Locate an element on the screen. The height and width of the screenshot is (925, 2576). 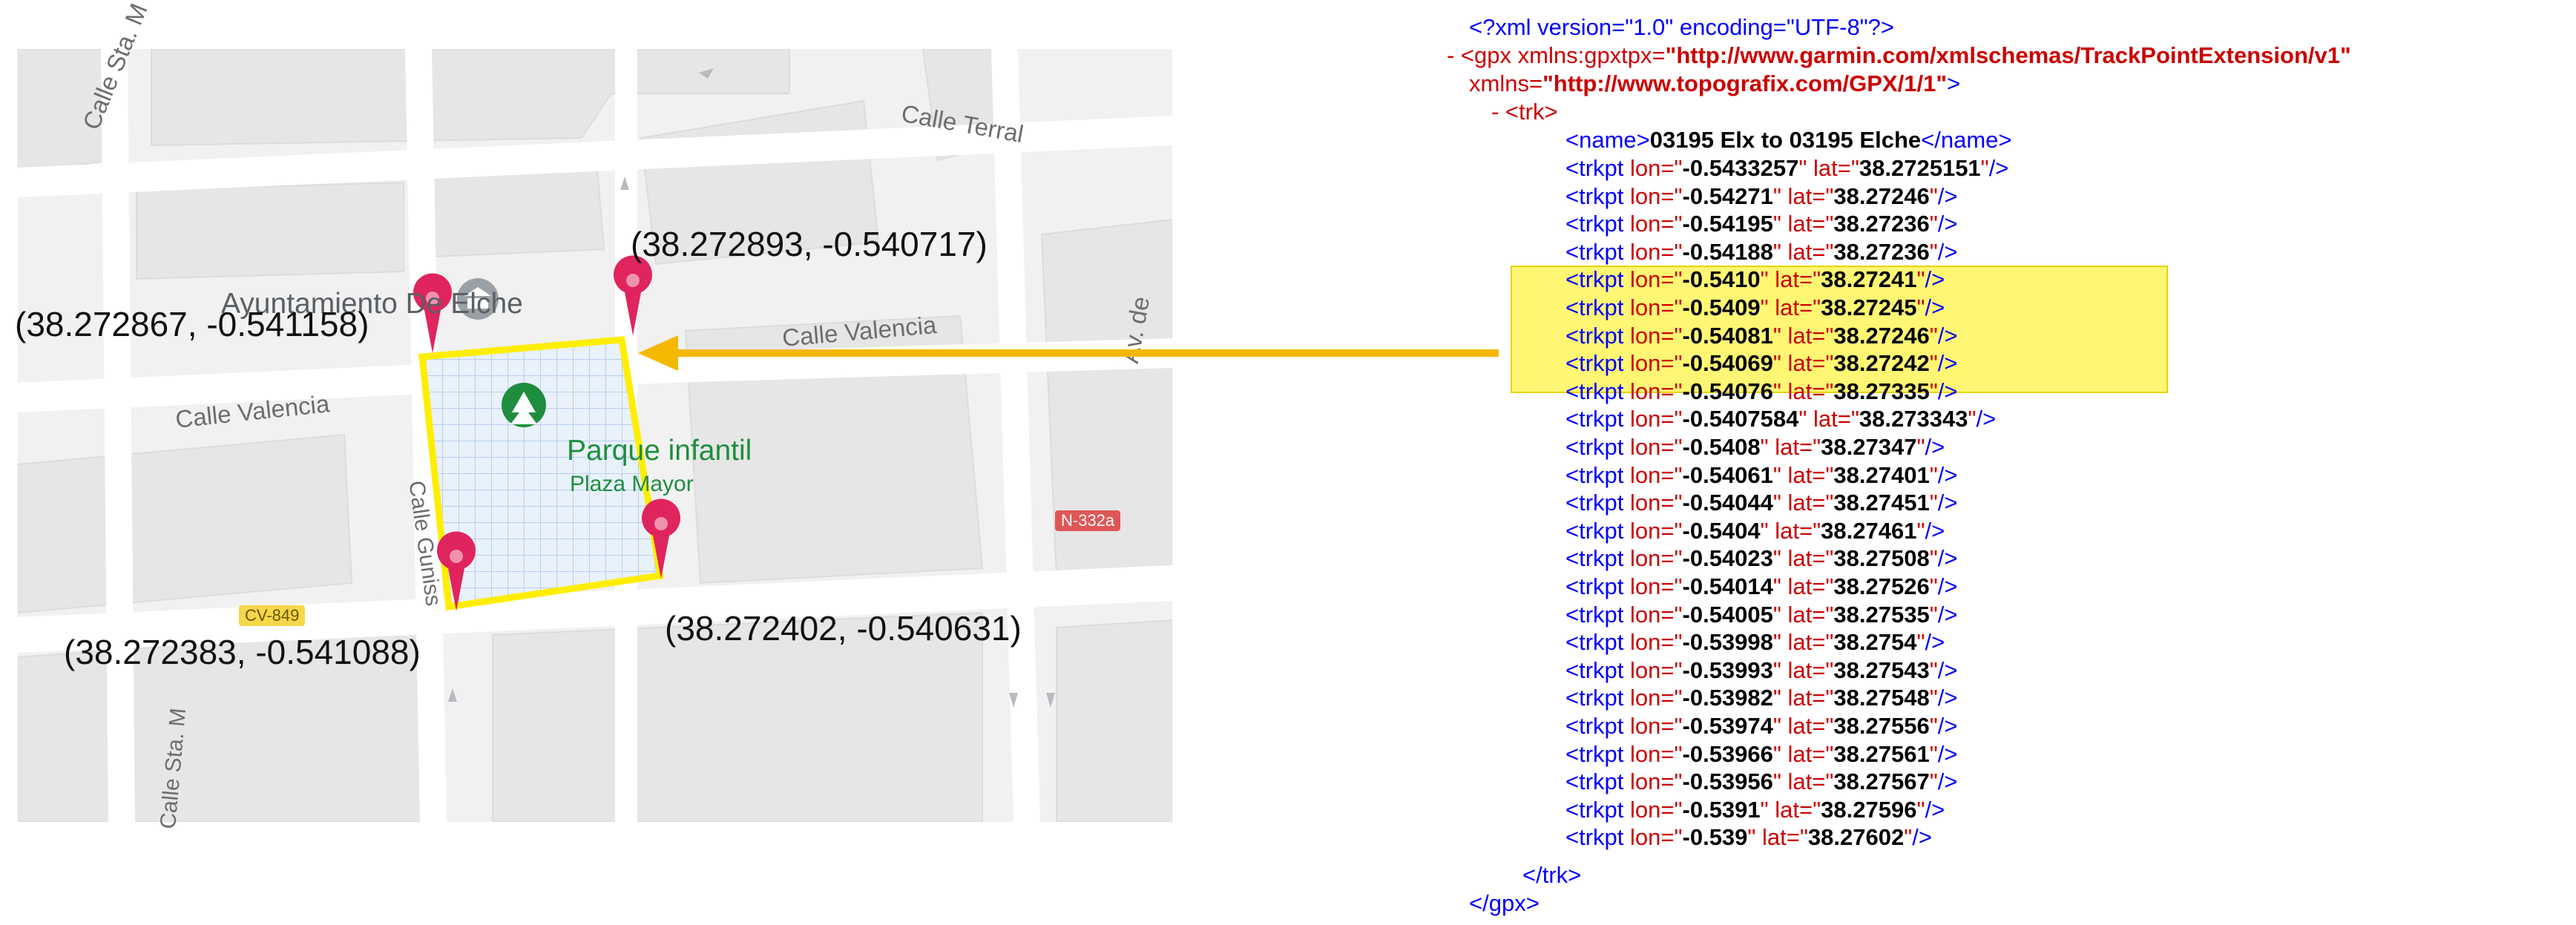
track-name: 03195 Elx to 03195 Elche is located at coordinates (1785, 140).